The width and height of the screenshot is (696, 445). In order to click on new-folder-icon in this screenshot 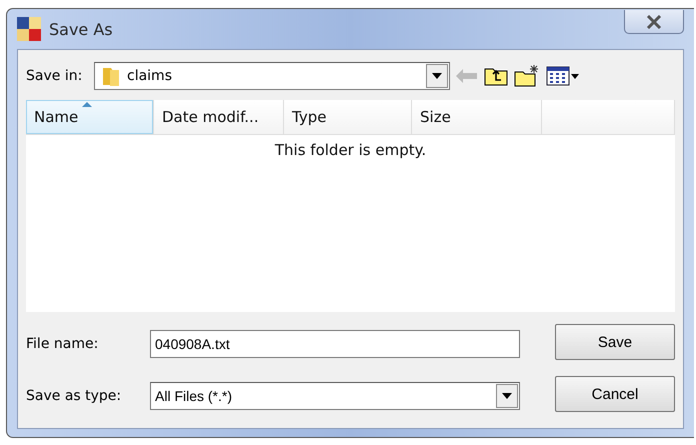, I will do `click(527, 76)`.